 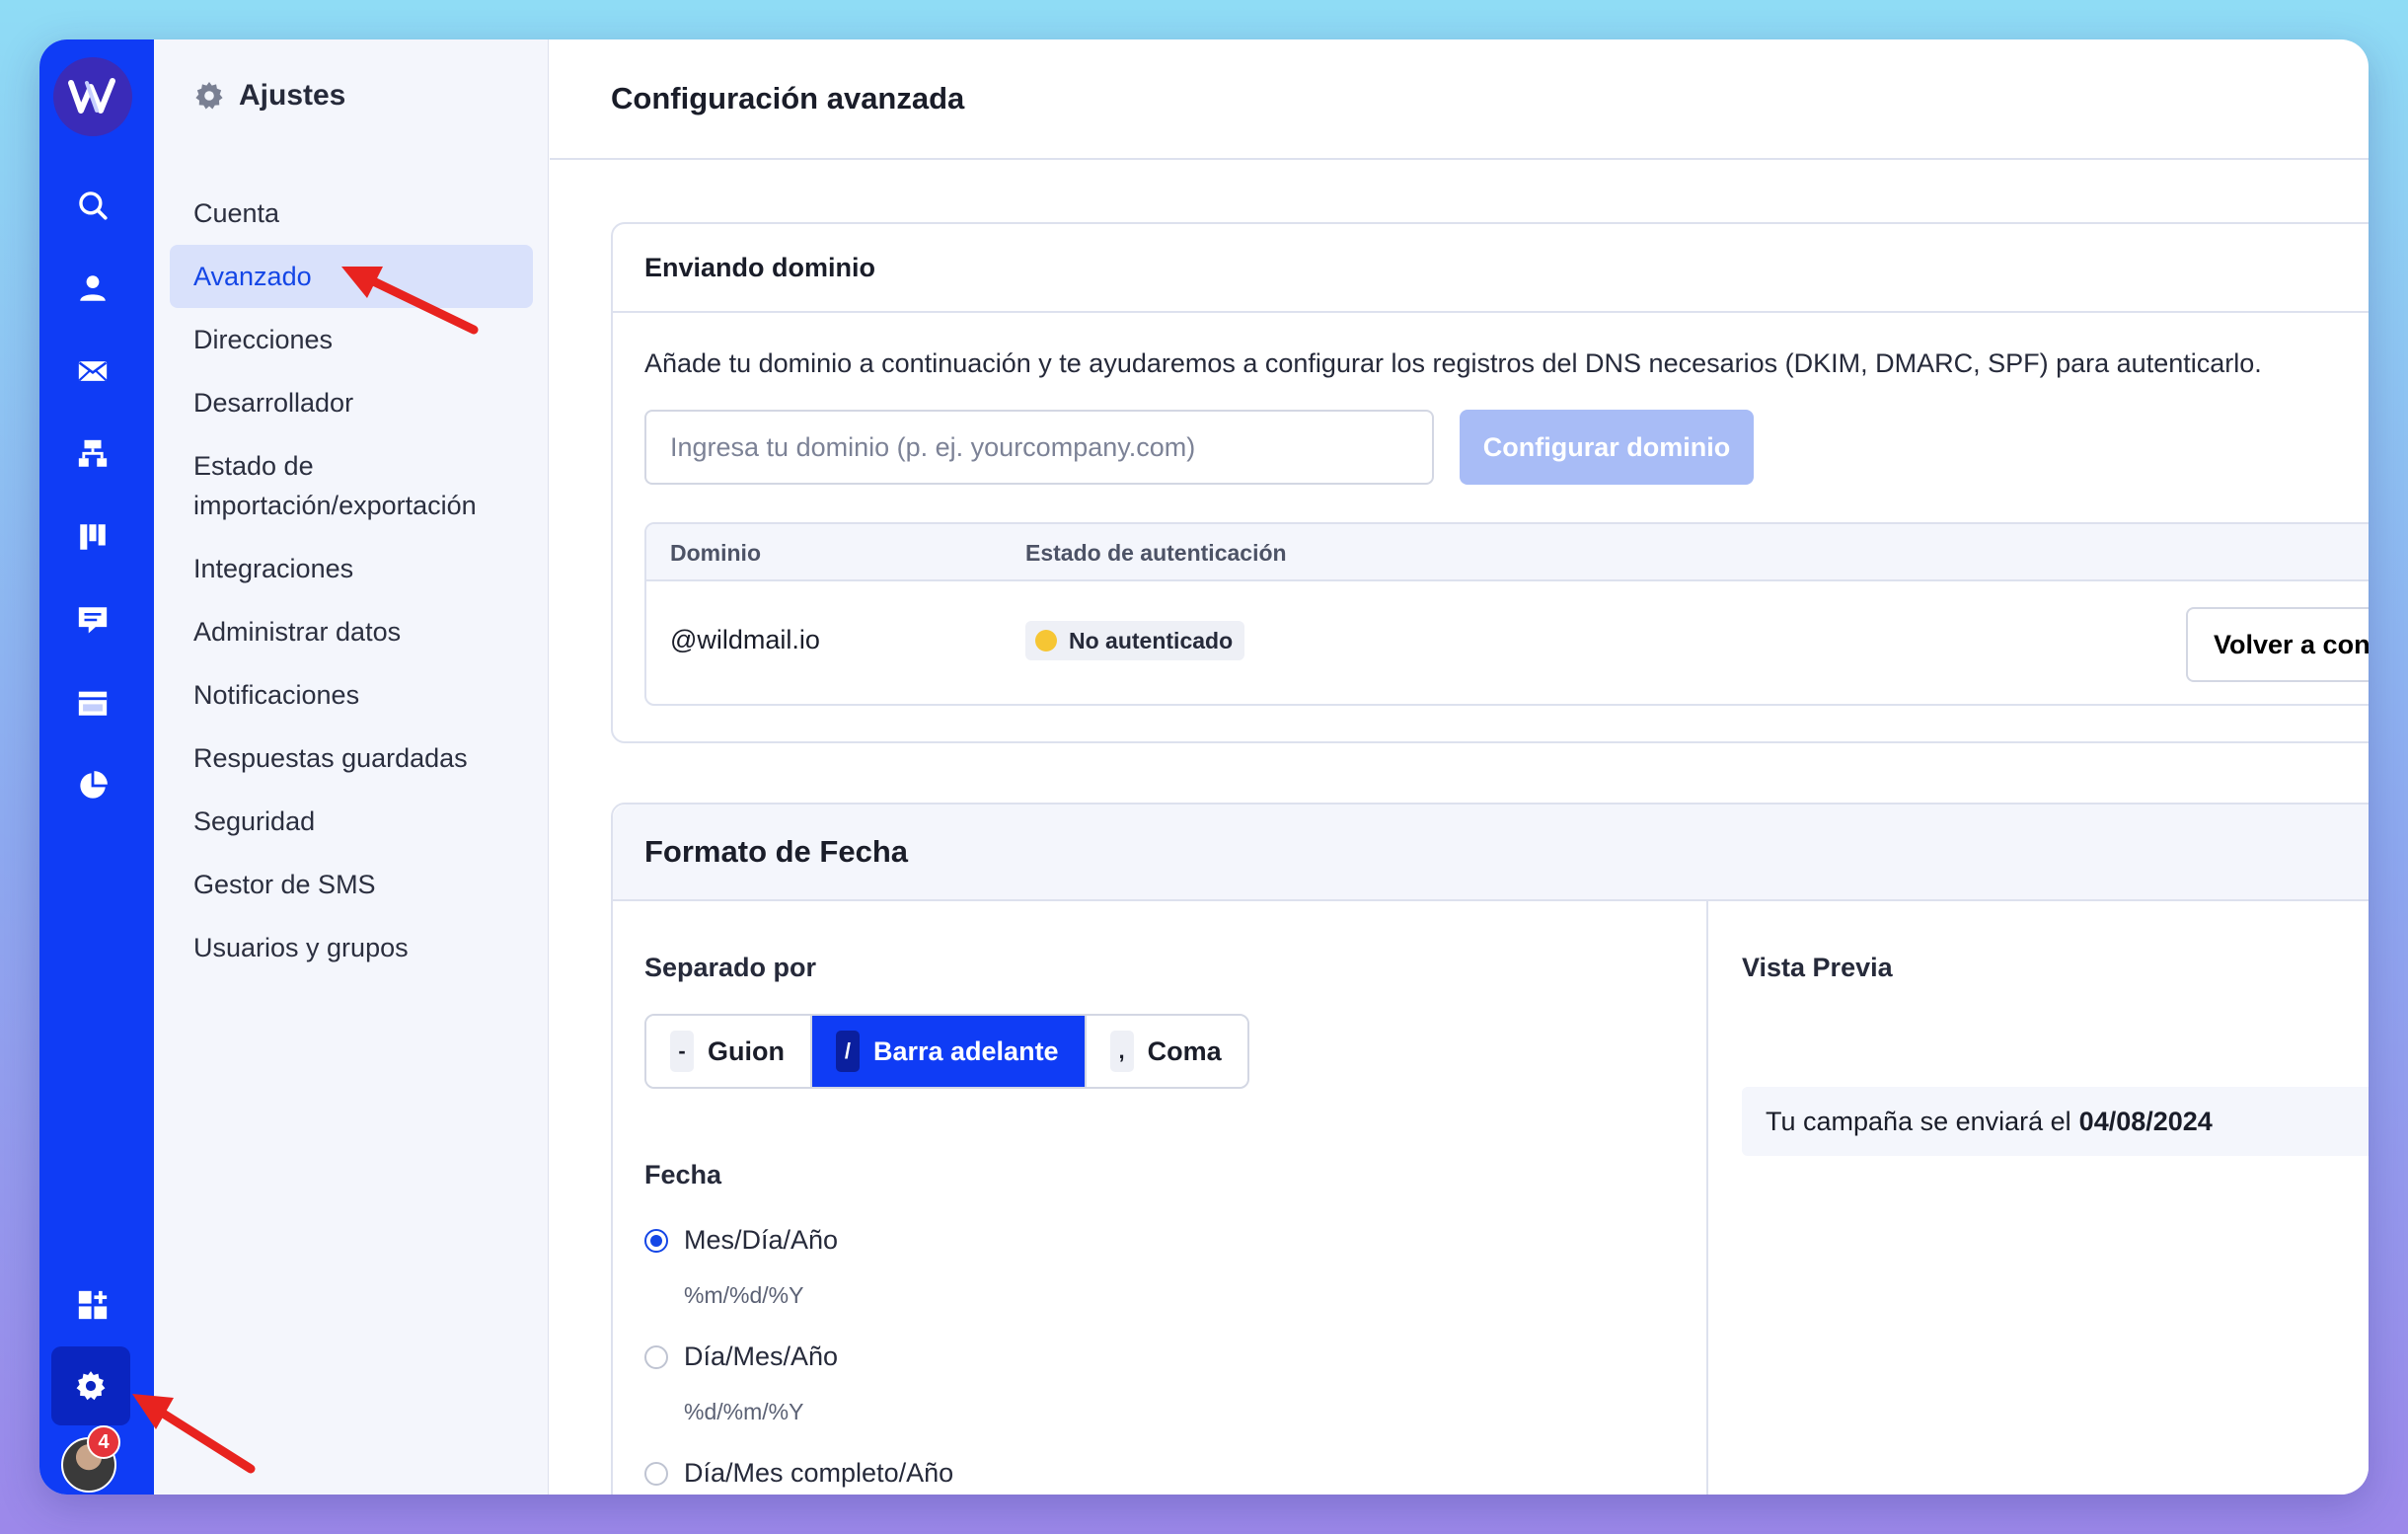 I want to click on calendar-icon, so click(x=93, y=702).